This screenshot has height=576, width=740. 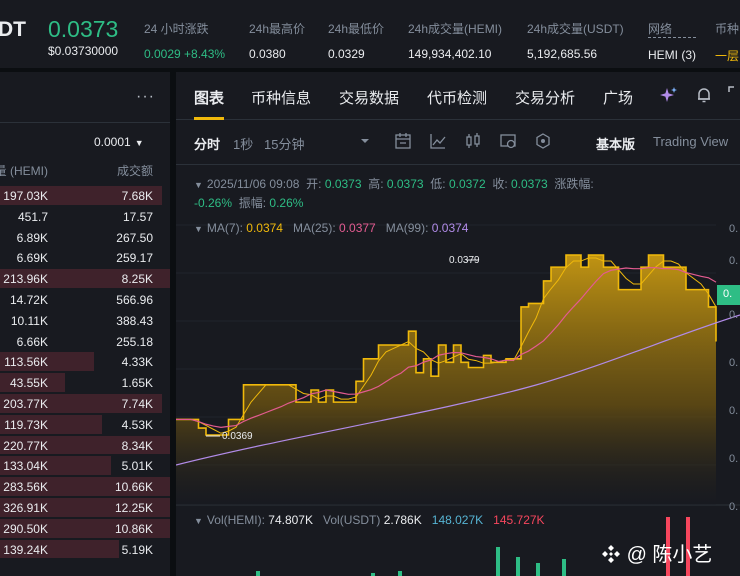 I want to click on order-amount: 43.55K, so click(x=28, y=383).